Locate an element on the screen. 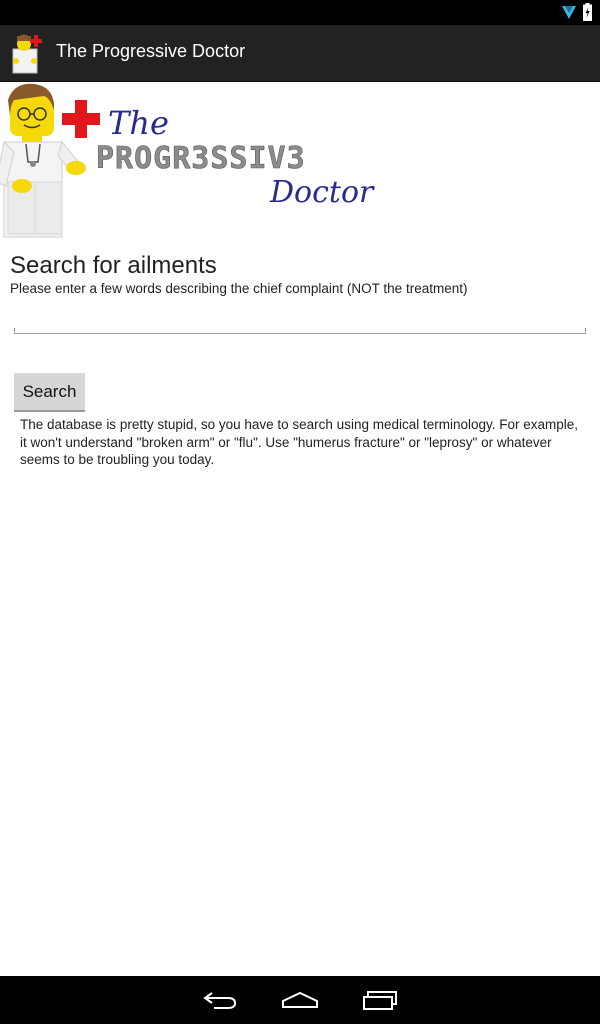  search-button: Search is located at coordinates (49, 392).